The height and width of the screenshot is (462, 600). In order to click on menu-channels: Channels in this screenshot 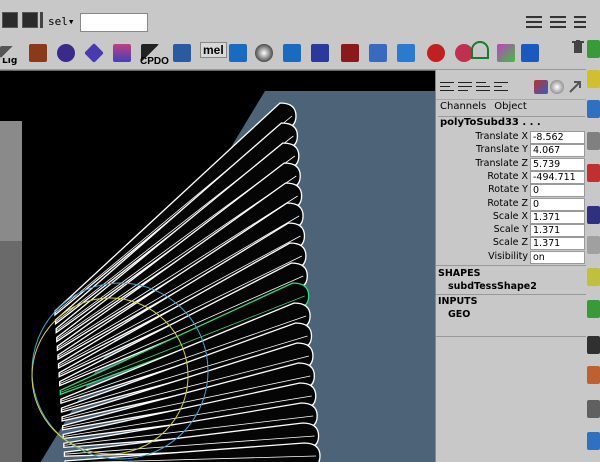, I will do `click(463, 106)`.